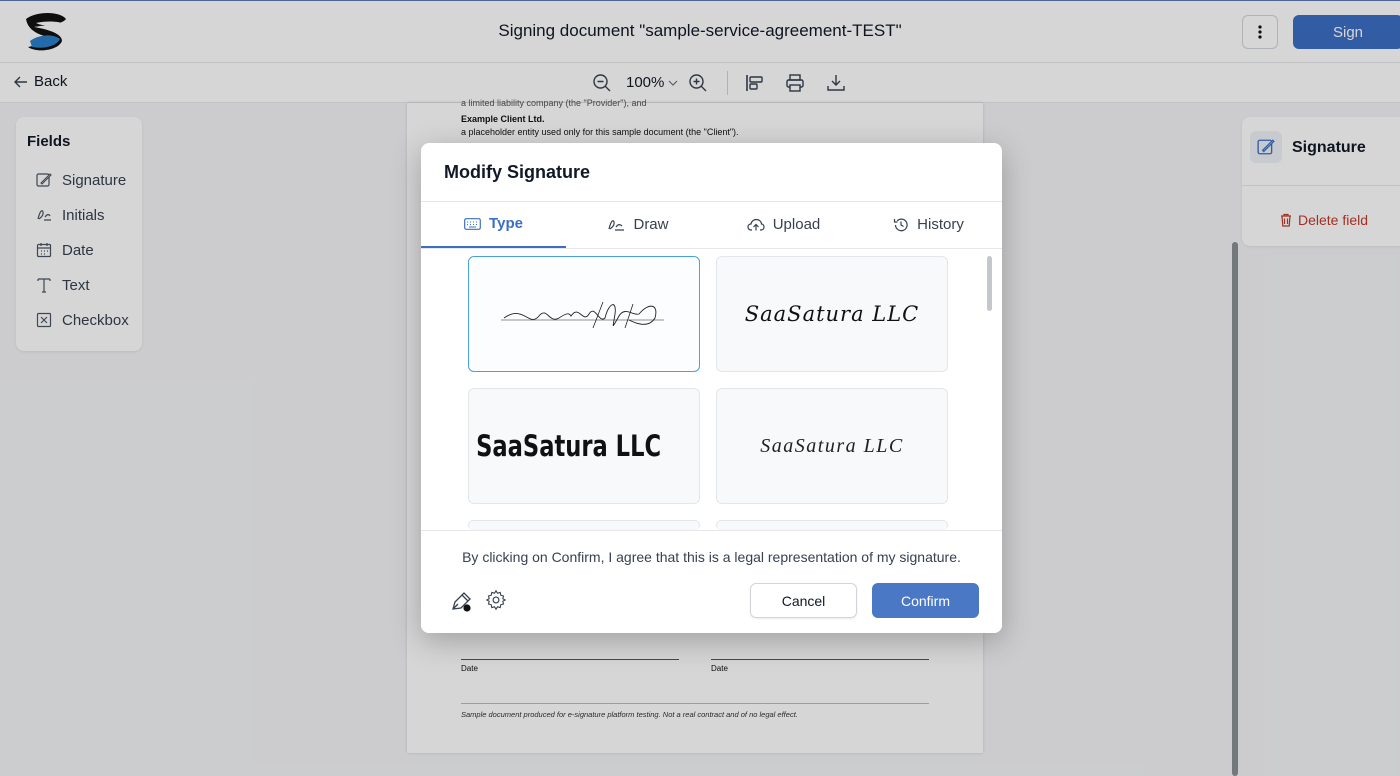  I want to click on tab-type: Type, so click(493, 224).